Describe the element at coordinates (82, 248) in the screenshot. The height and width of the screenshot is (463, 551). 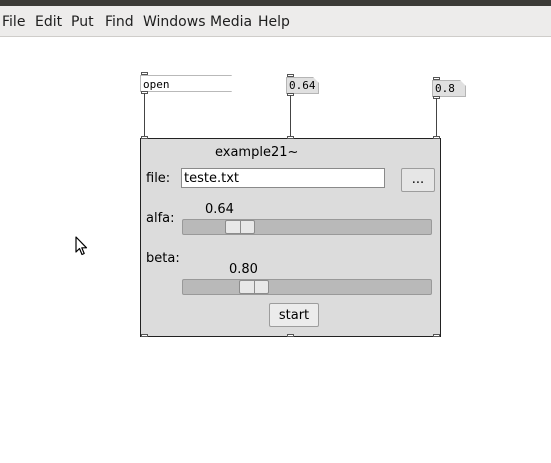
I see `mouse-pointer-icon` at that location.